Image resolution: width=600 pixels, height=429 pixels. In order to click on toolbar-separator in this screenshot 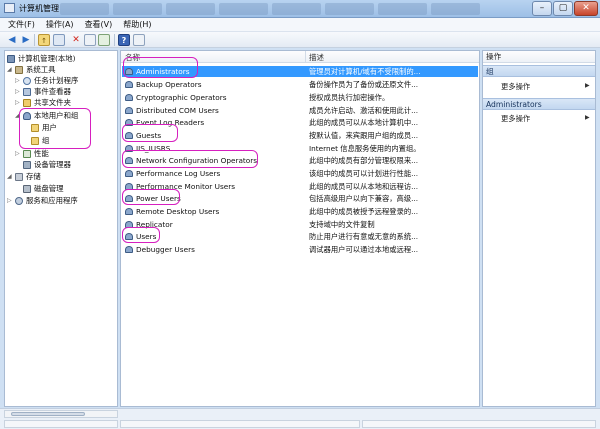, I will do `click(114, 40)`.